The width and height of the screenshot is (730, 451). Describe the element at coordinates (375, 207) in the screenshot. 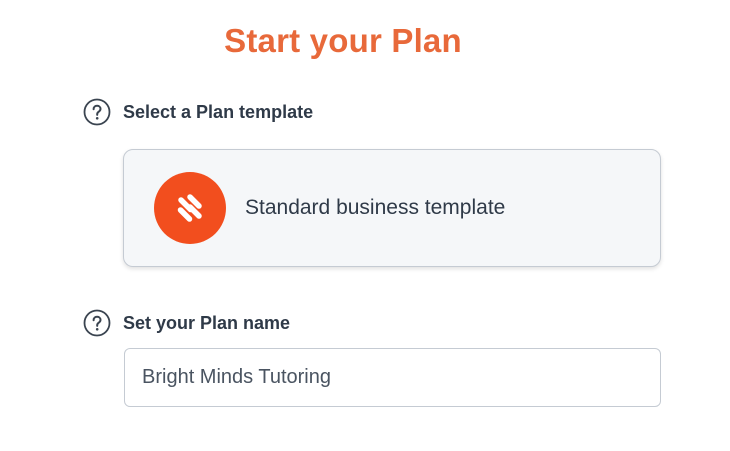

I see `template-name: Standard business template` at that location.